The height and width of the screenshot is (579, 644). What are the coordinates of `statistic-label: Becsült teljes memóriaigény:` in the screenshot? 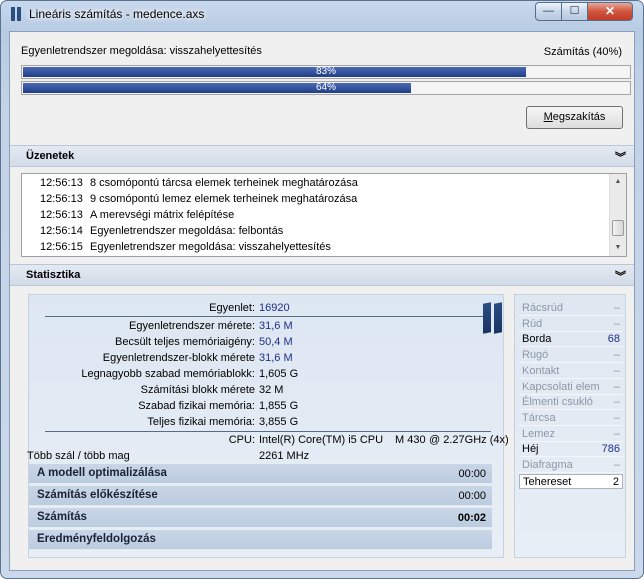 It's located at (184, 342).